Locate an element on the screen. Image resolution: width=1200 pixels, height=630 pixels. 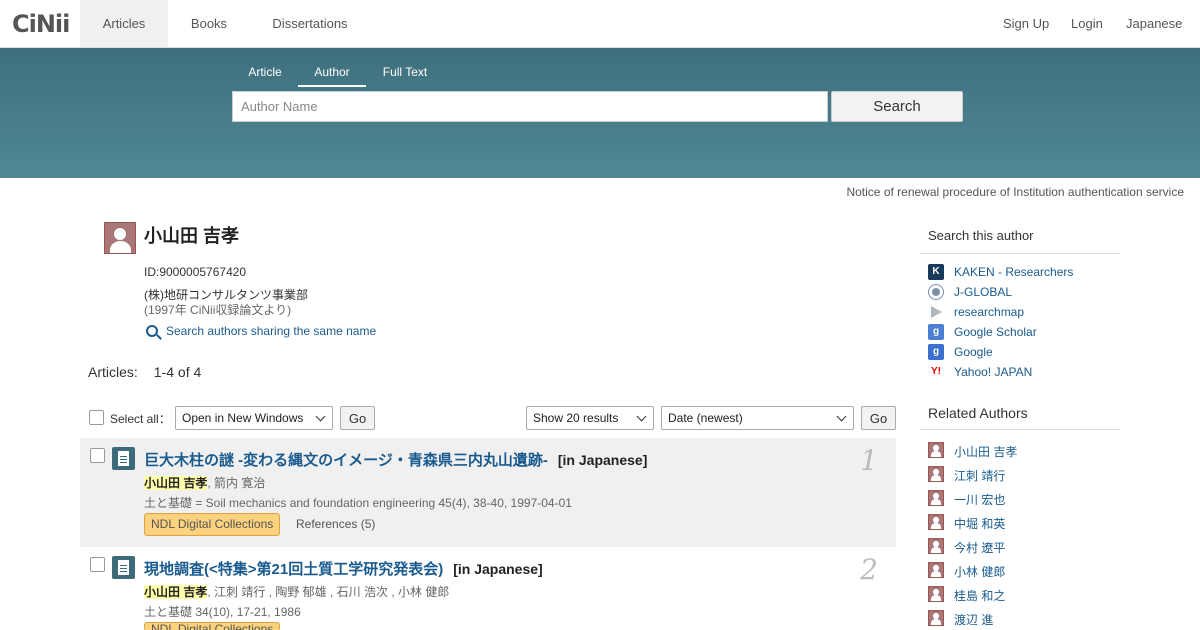
google-scholar-icon: g is located at coordinates (936, 332).